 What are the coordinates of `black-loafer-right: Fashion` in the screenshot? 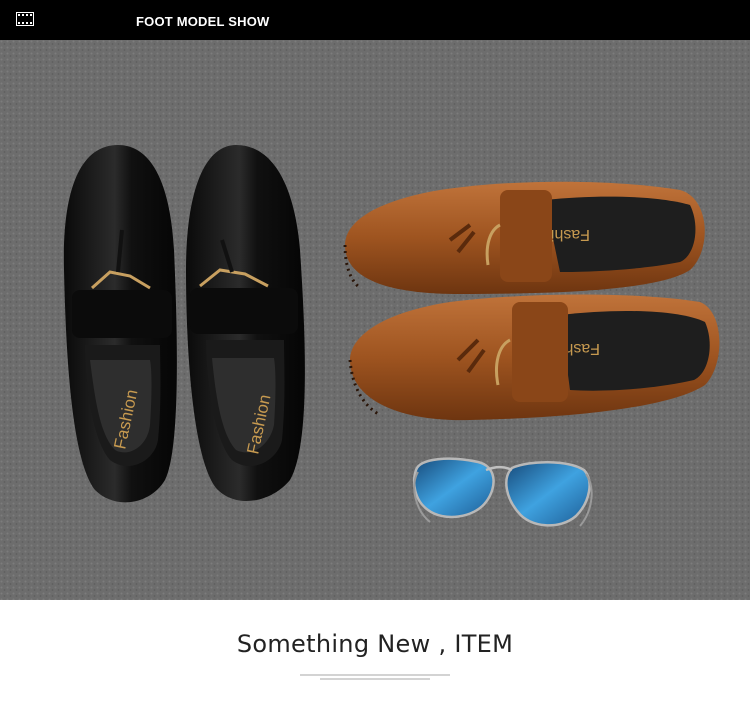 It's located at (245, 323).